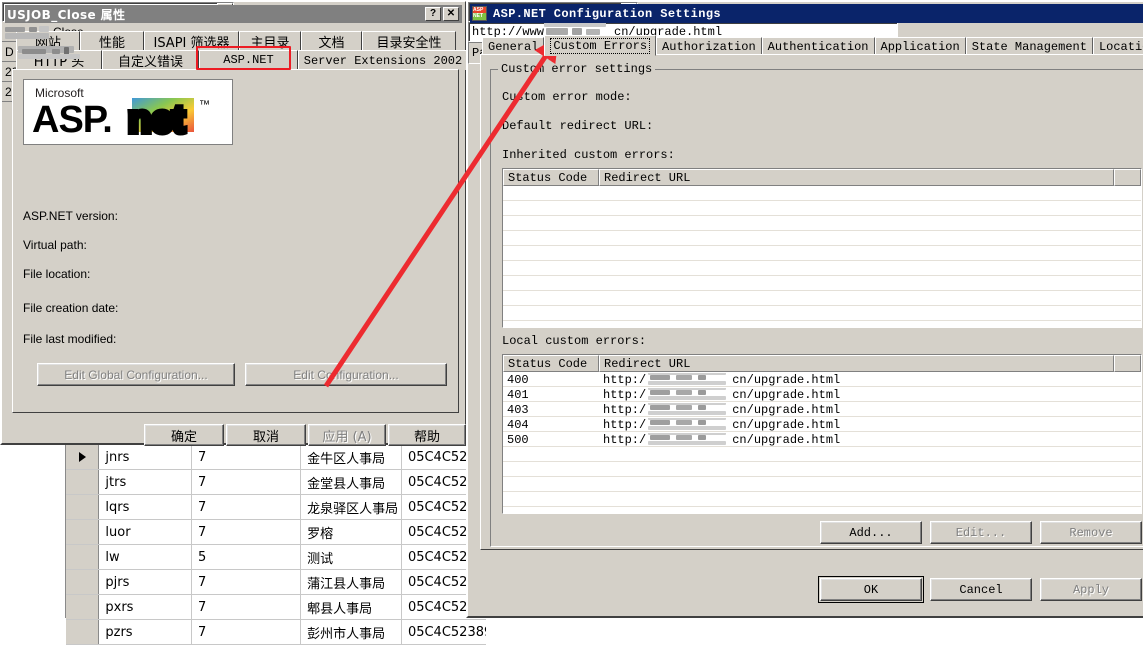 This screenshot has width=1143, height=645. I want to click on left-dialog-titlebar: USJOB_Close 属性 ? ✕, so click(233, 14).